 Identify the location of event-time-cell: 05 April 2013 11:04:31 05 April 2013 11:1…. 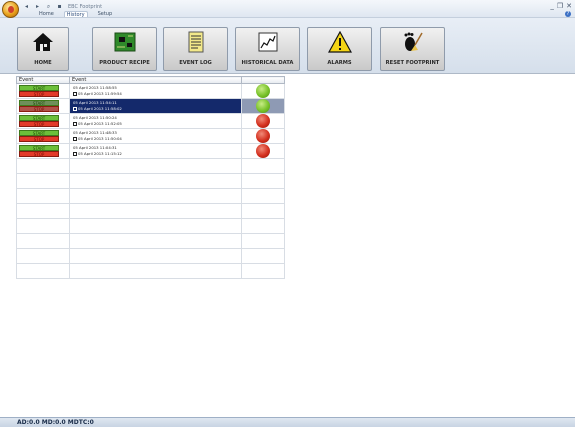
(155, 151).